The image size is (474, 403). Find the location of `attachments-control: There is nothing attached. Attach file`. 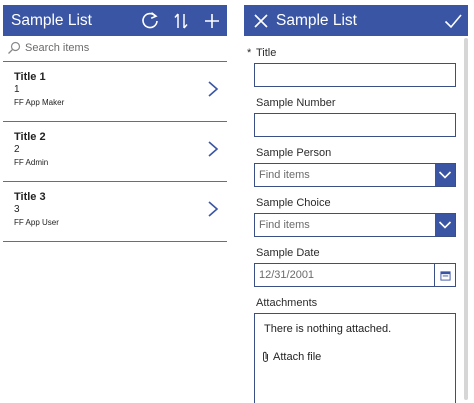

attachments-control: There is nothing attached. Attach file is located at coordinates (355, 358).